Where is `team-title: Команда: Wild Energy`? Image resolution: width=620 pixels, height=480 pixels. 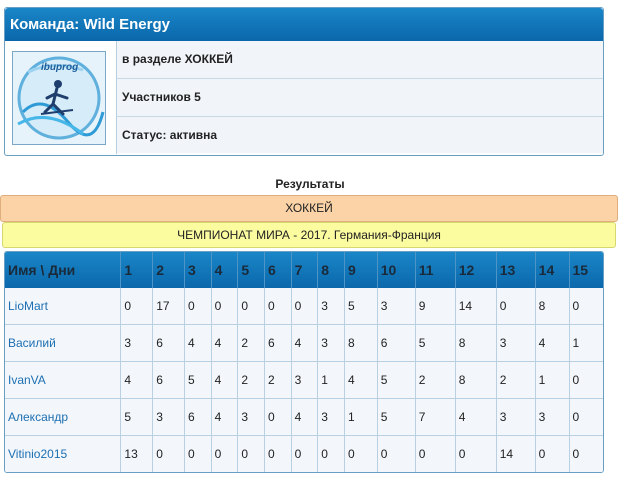
team-title: Команда: Wild Energy is located at coordinates (304, 24).